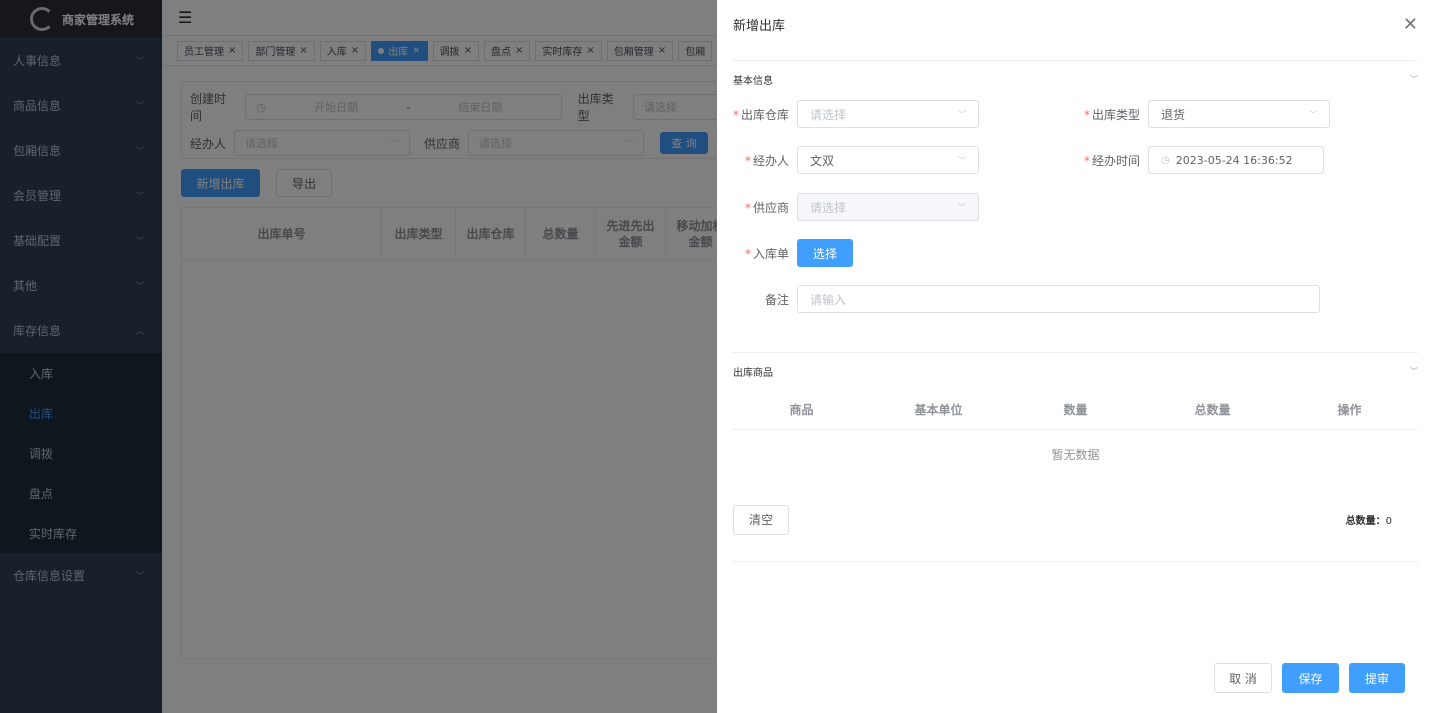 This screenshot has width=1434, height=713. Describe the element at coordinates (1365, 521) in the screenshot. I see `total-label: 总数量：` at that location.